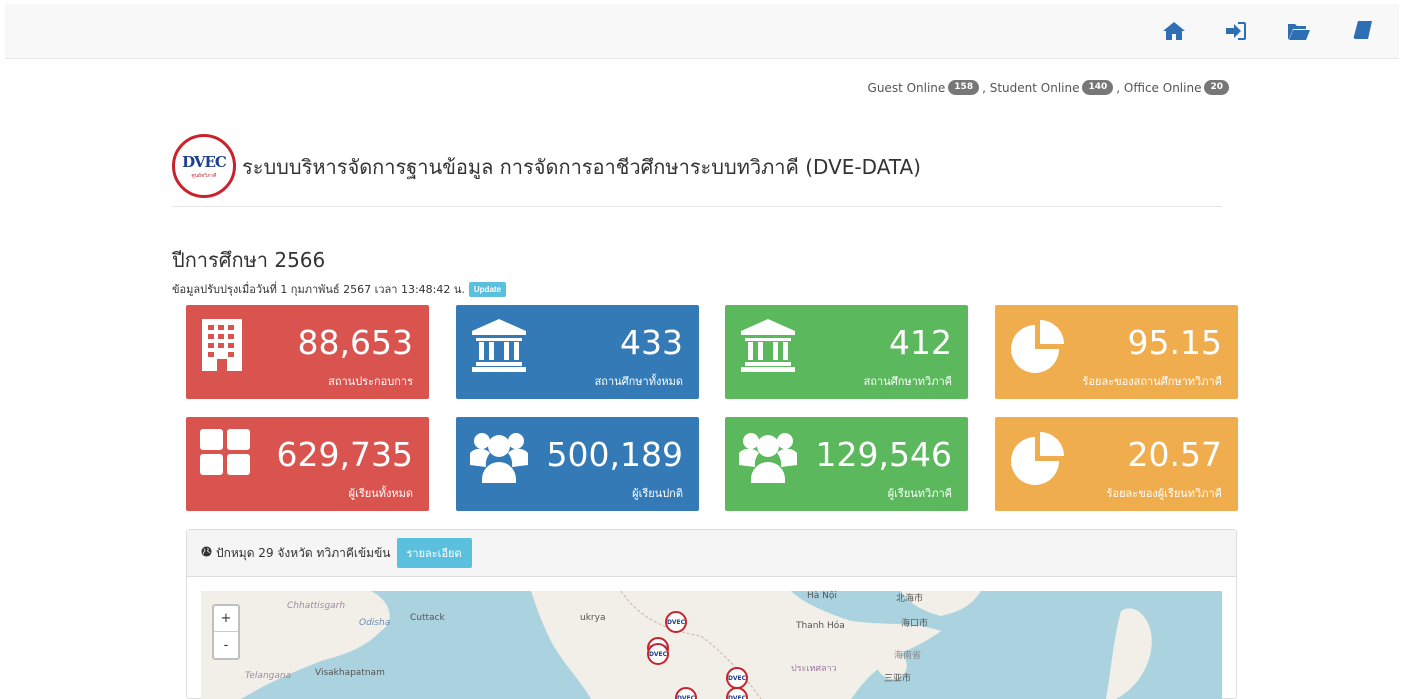 The width and height of the screenshot is (1405, 699). What do you see at coordinates (919, 493) in the screenshot?
I see `card-label: ผู้เรียนทวิภาคี` at bounding box center [919, 493].